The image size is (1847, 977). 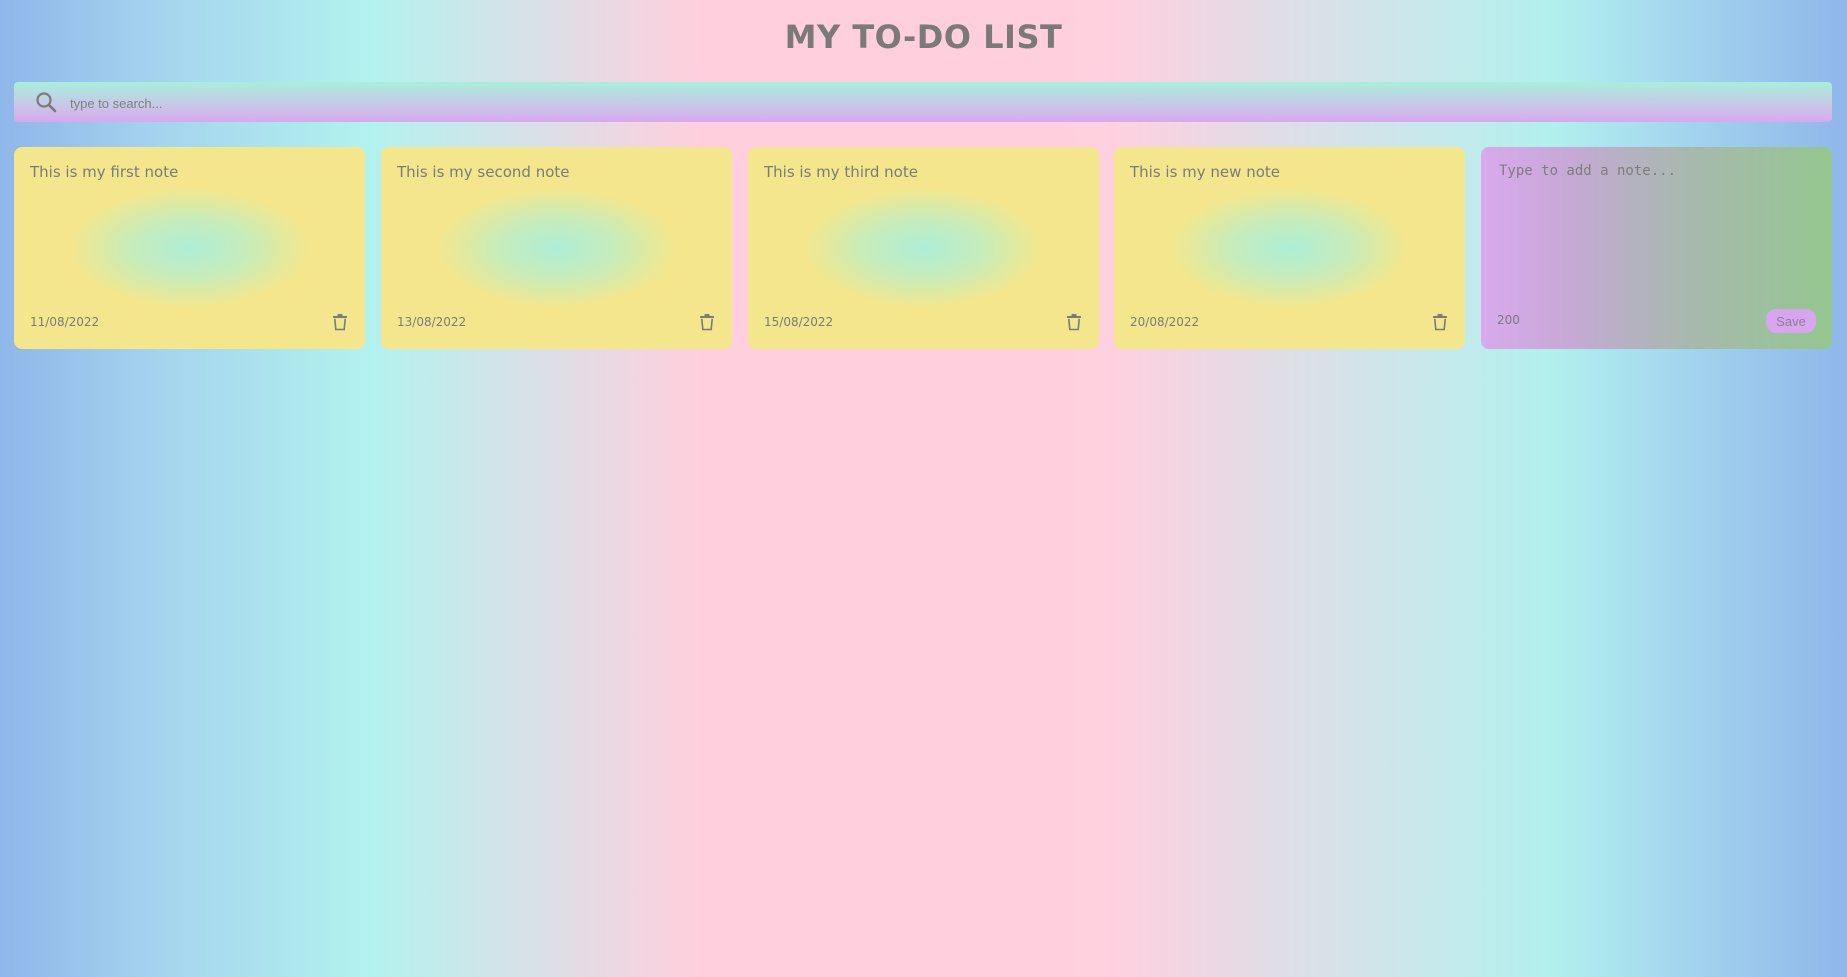 What do you see at coordinates (799, 322) in the screenshot?
I see `note-date: 15/08/2022` at bounding box center [799, 322].